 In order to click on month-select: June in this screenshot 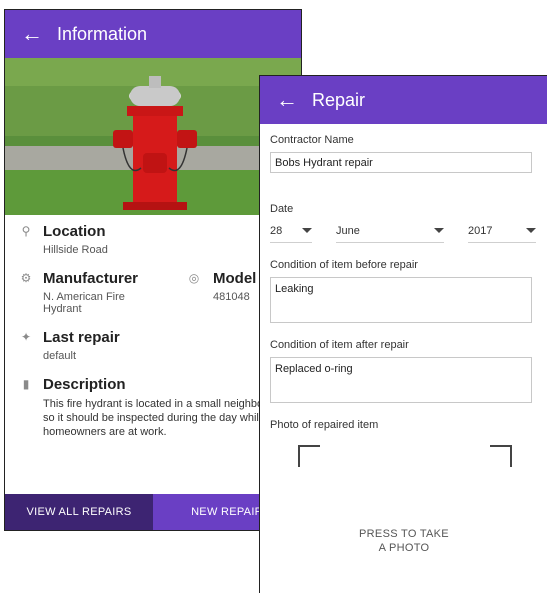, I will do `click(390, 232)`.